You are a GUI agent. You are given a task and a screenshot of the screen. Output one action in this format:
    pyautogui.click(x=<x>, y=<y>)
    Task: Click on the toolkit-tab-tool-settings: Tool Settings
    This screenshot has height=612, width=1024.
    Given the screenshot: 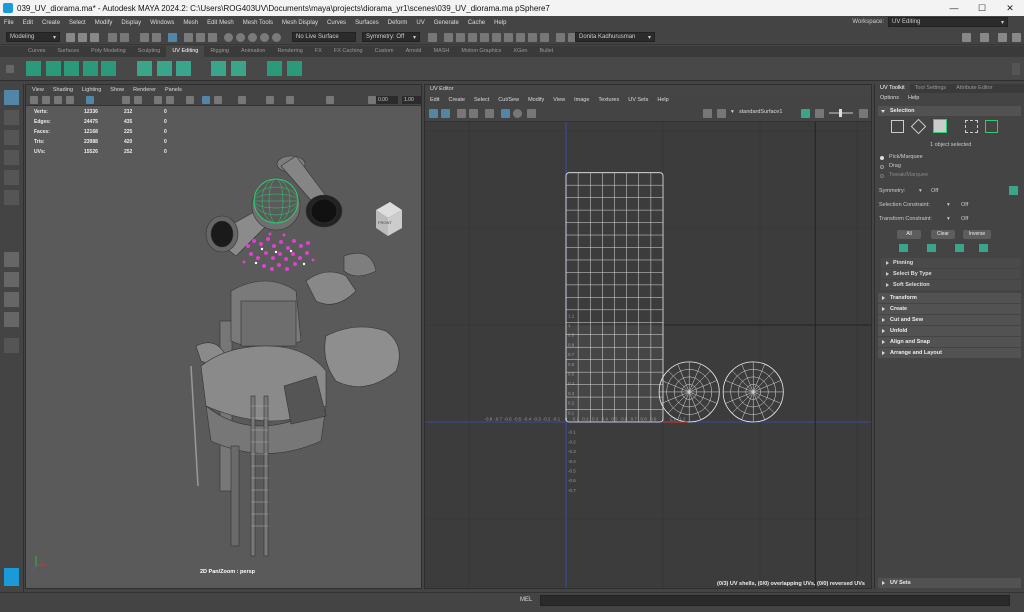 What is the action you would take?
    pyautogui.click(x=931, y=88)
    